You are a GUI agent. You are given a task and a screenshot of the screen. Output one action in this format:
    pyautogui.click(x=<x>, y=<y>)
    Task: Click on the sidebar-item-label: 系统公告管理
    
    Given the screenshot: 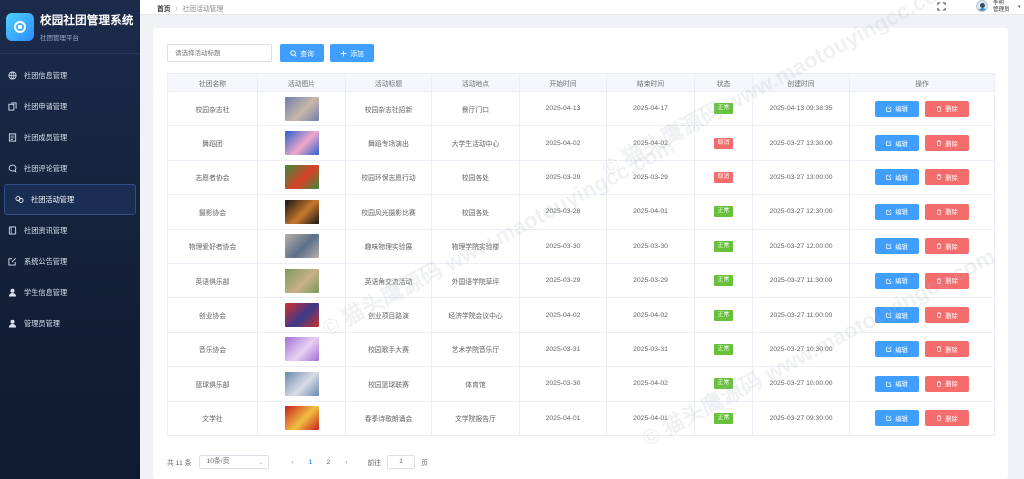 What is the action you would take?
    pyautogui.click(x=46, y=261)
    